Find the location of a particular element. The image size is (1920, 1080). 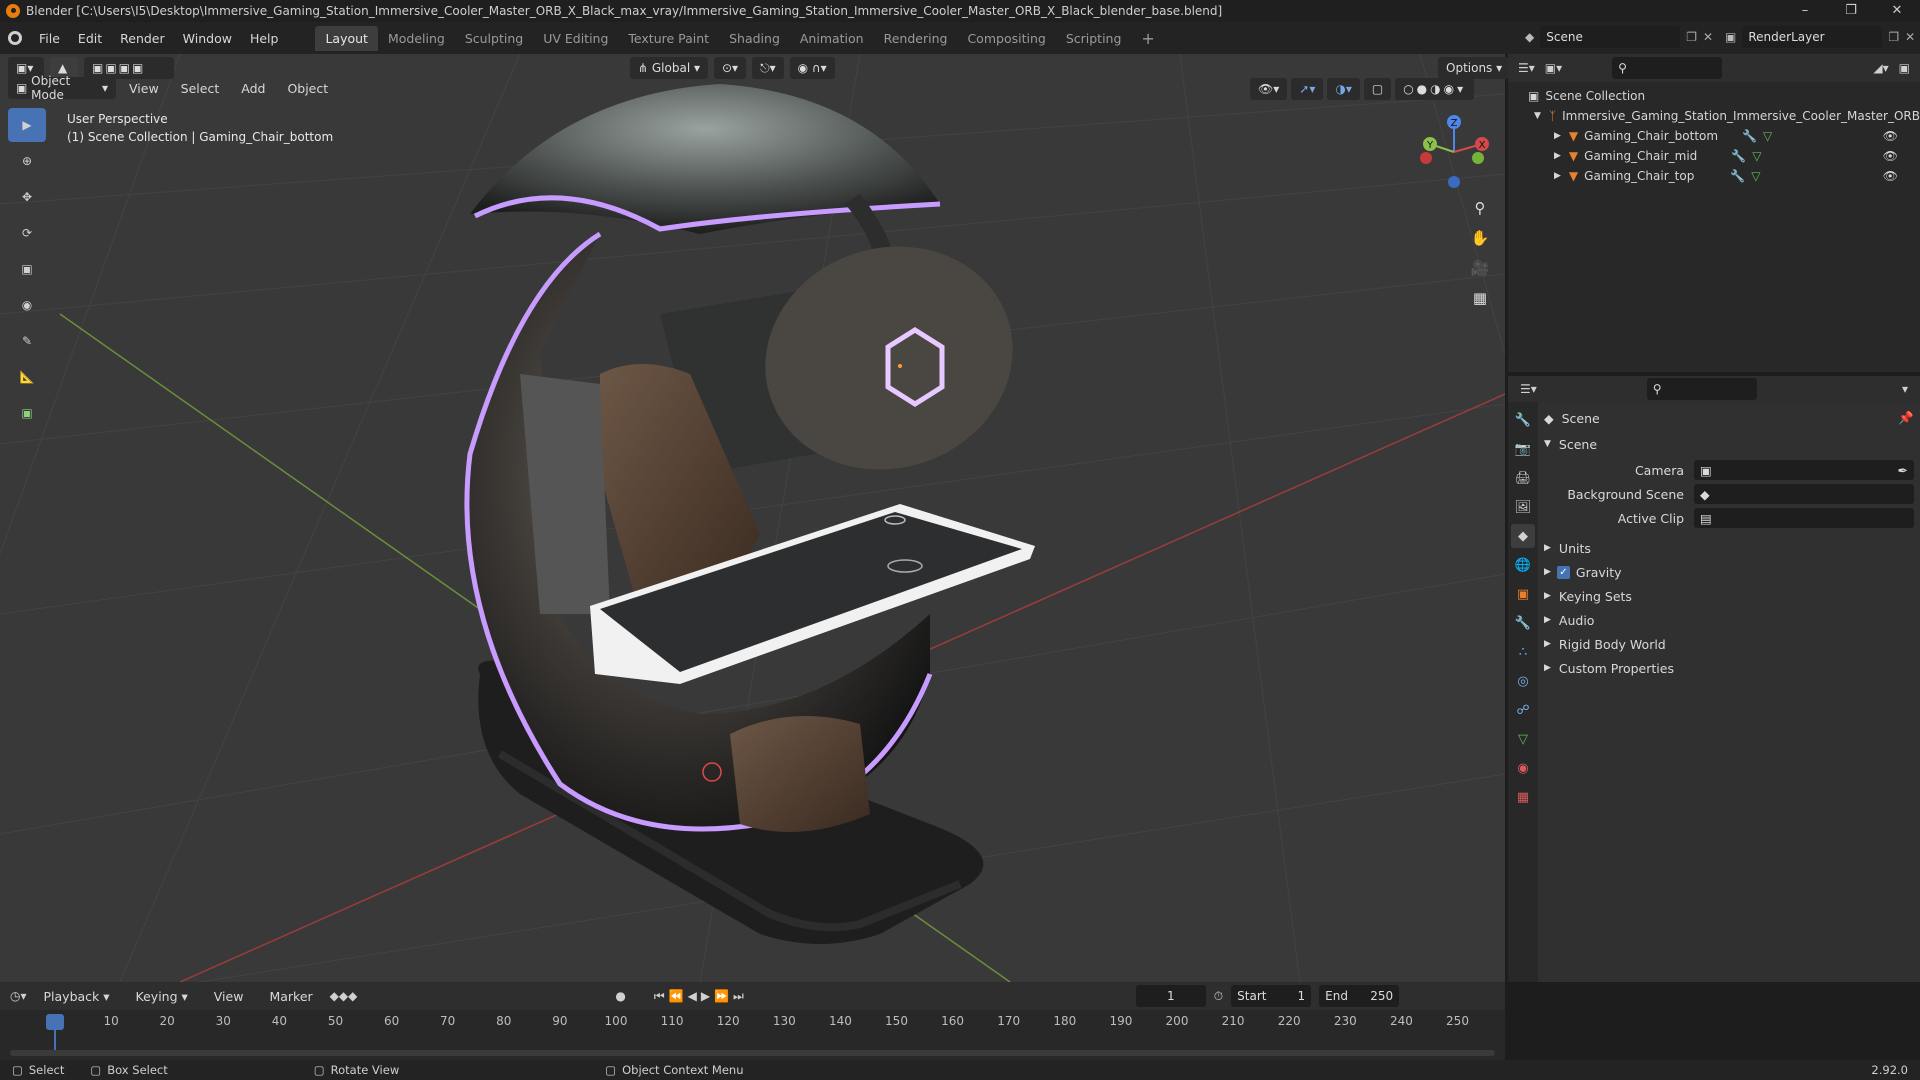

snap-icon: ⎋▾ is located at coordinates (768, 68).